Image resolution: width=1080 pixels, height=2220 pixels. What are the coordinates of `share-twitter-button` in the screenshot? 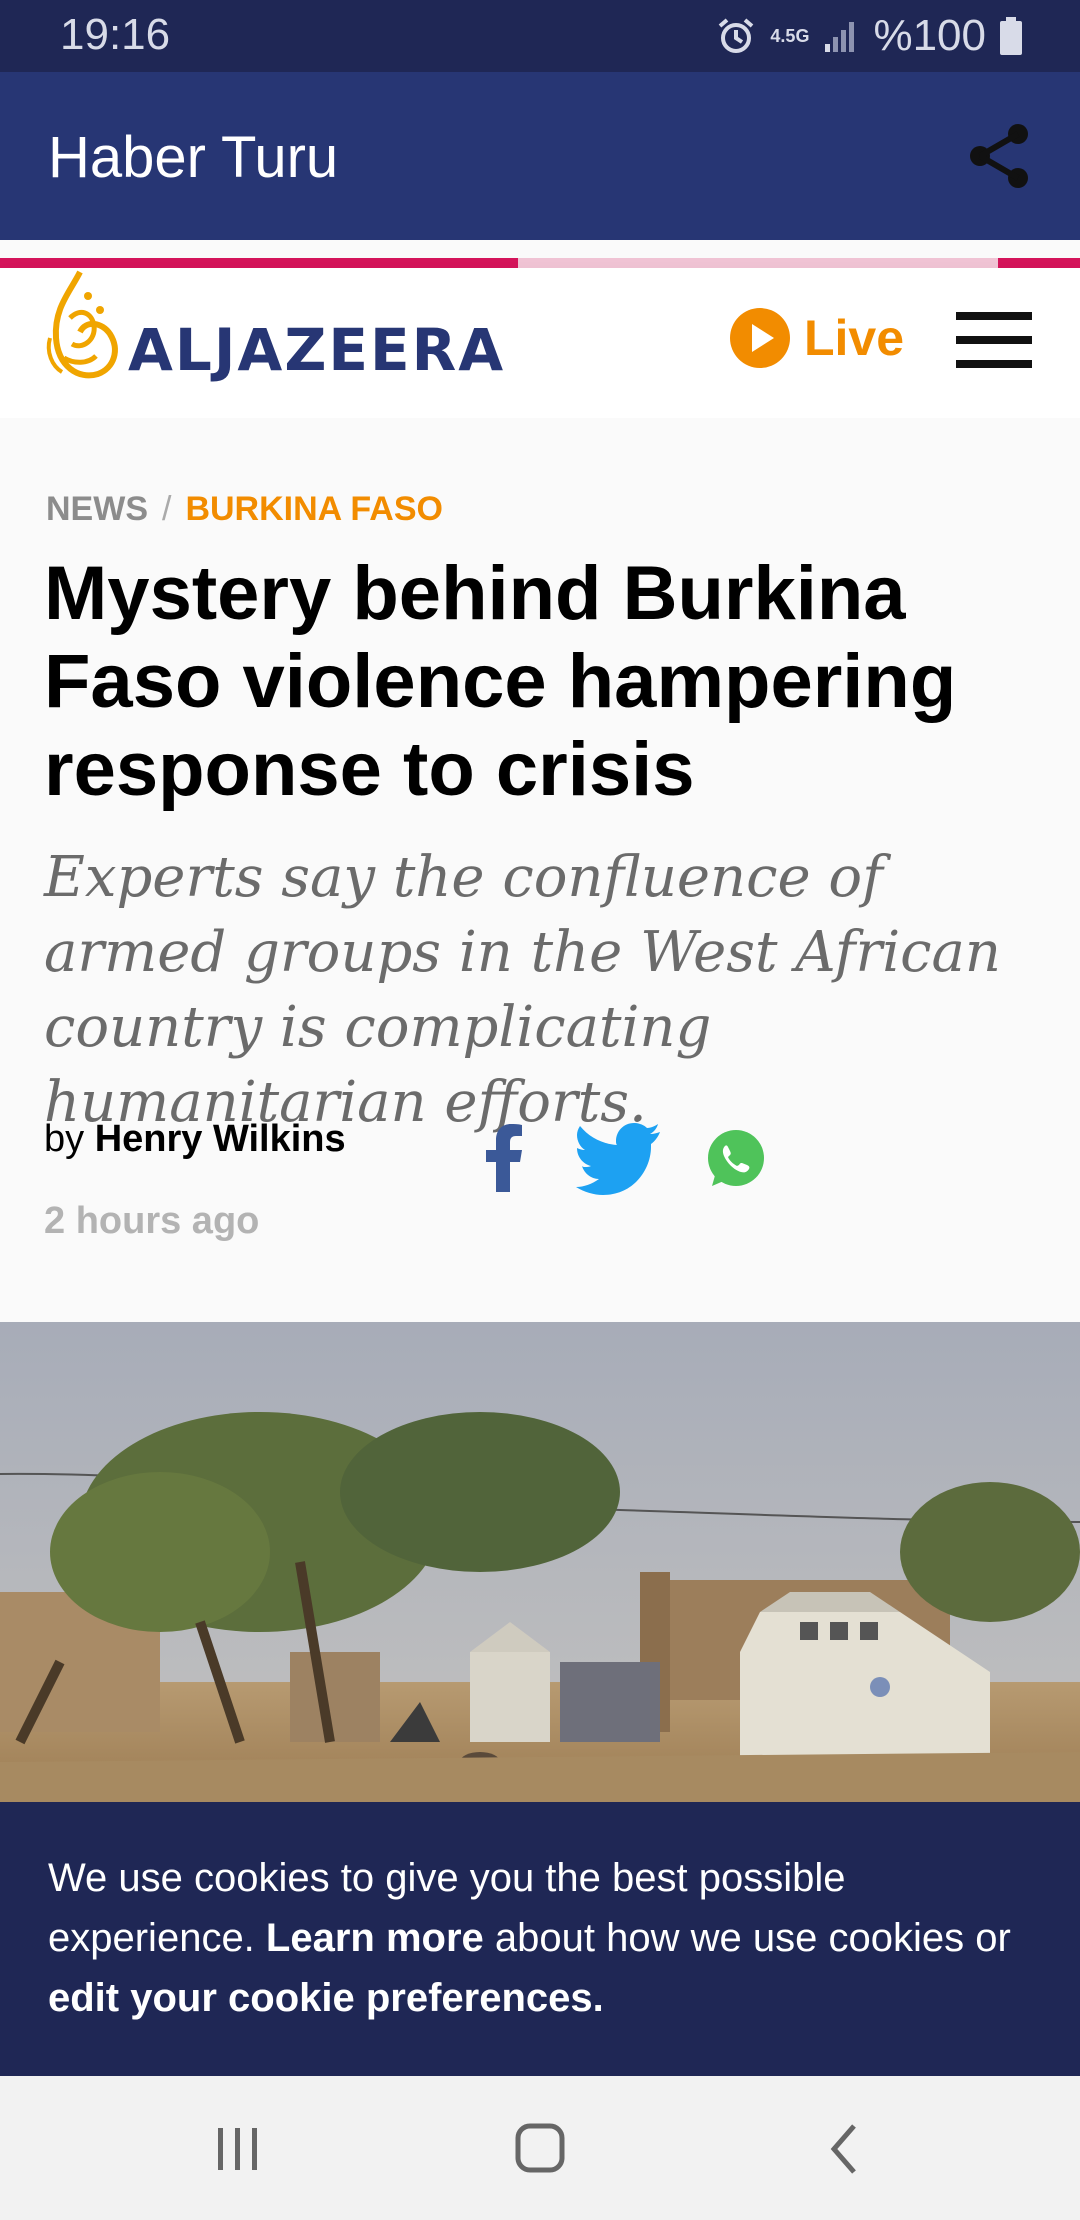 It's located at (619, 1159).